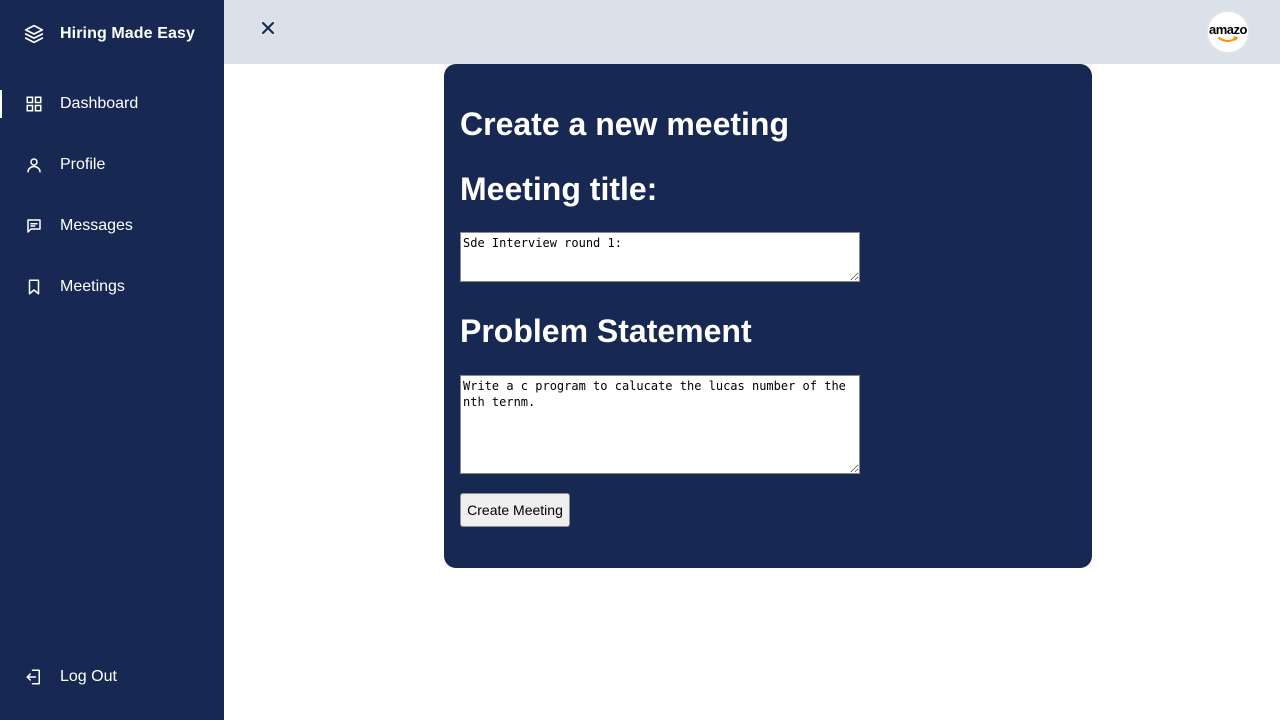 This screenshot has width=1280, height=720. I want to click on topbar: amazo, so click(752, 32).